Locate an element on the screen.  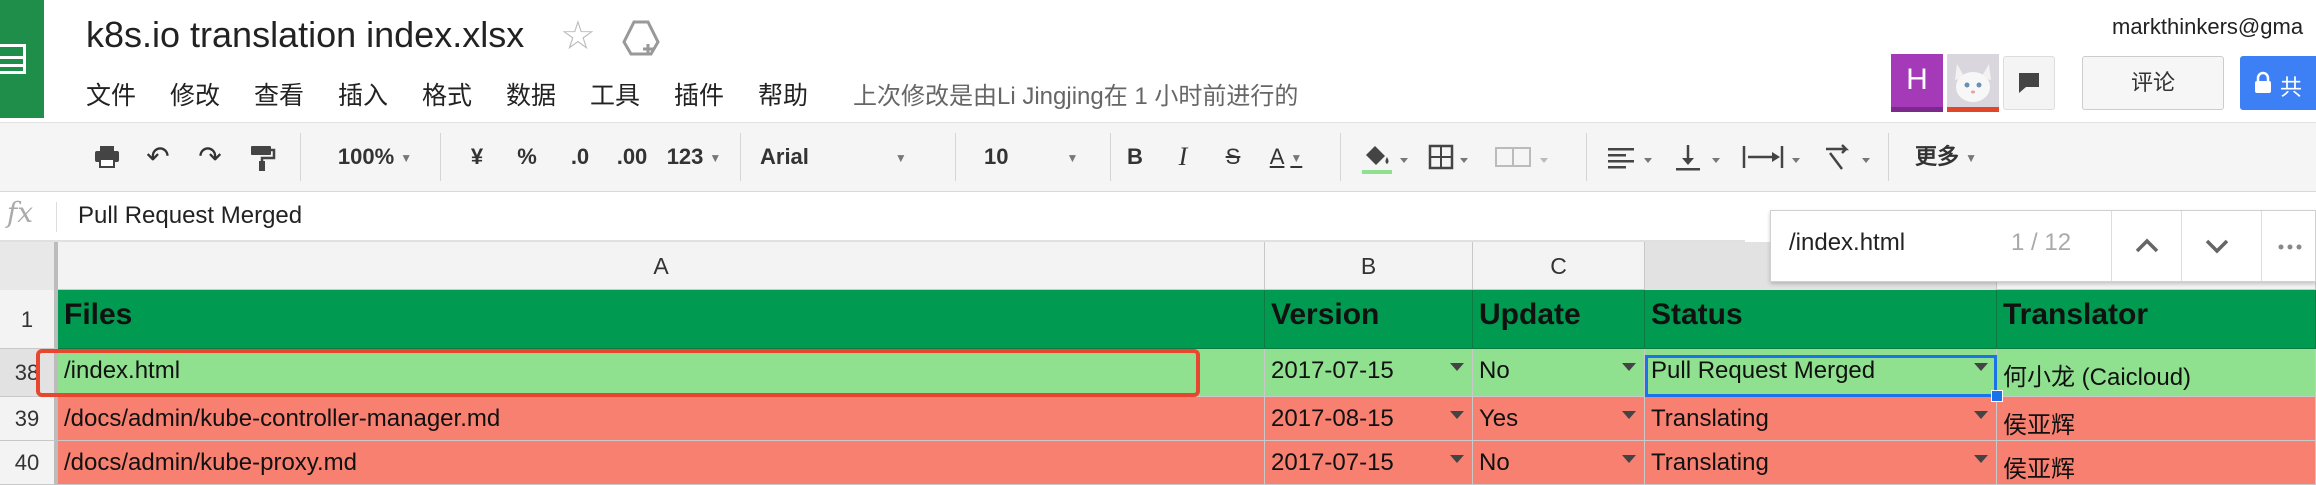
menu-edit: 修改 is located at coordinates (195, 94).